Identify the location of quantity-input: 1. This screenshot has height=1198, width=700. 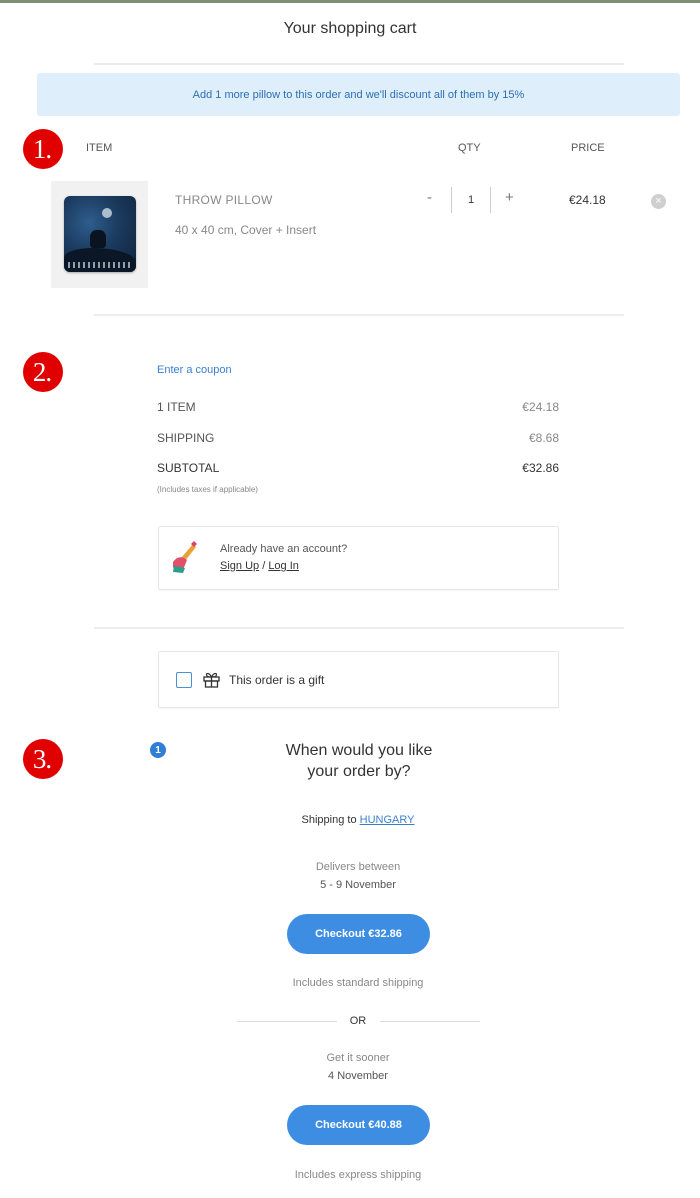
(471, 200).